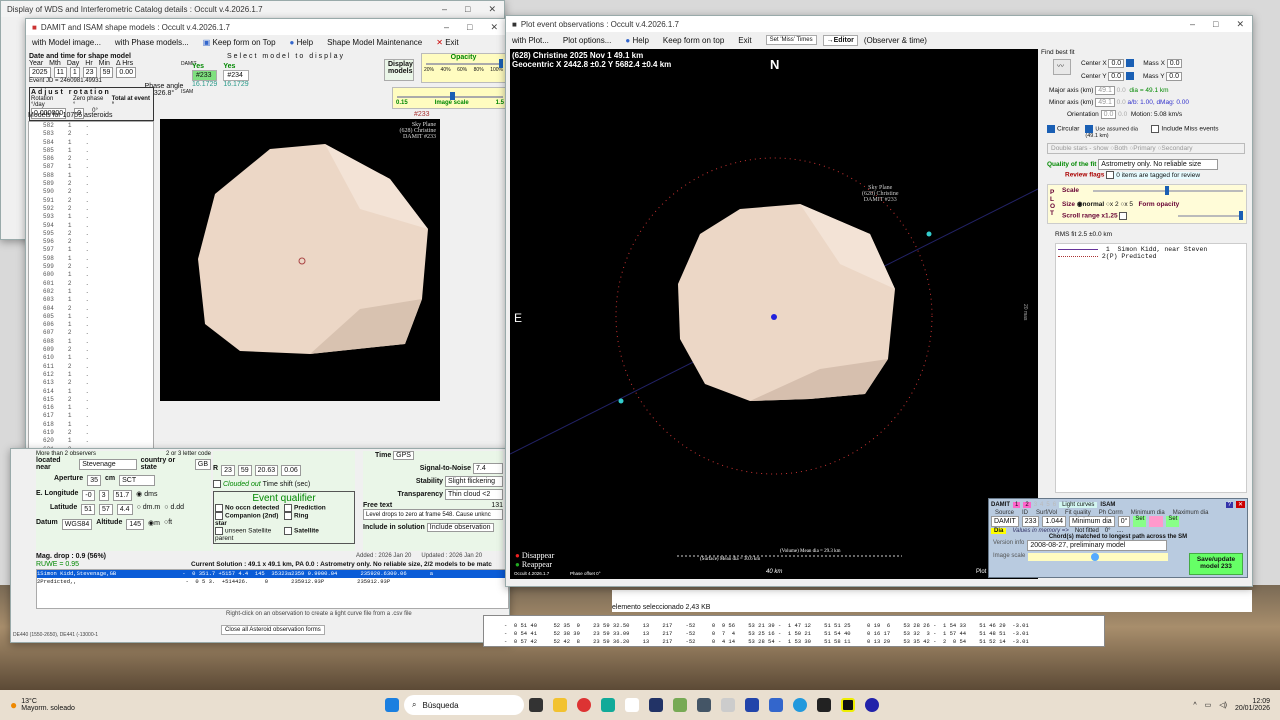 The image size is (1280, 720). What do you see at coordinates (91, 433) in the screenshot?
I see `asteroid-list-item: 619 2.` at bounding box center [91, 433].